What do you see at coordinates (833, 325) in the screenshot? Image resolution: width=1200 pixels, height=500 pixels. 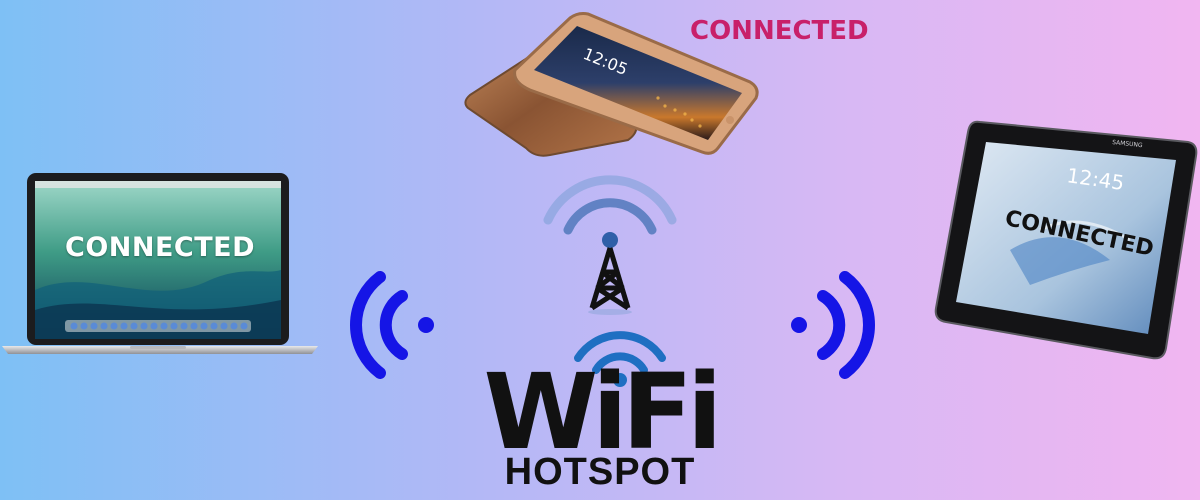 I see `right-wifi-waves-icon` at bounding box center [833, 325].